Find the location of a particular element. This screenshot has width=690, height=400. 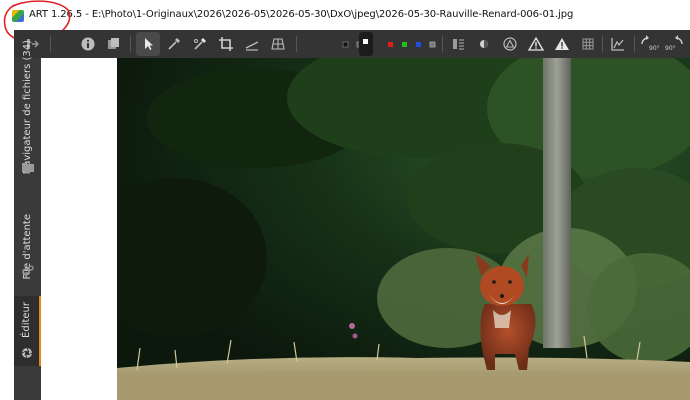

white-balance-picker-button is located at coordinates (200, 44).